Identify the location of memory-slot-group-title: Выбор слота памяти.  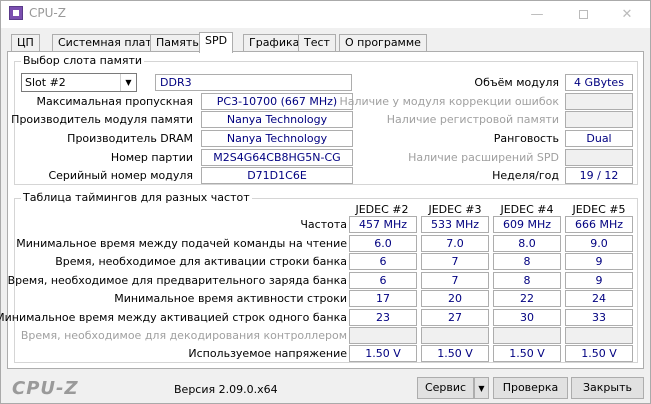
(83, 61).